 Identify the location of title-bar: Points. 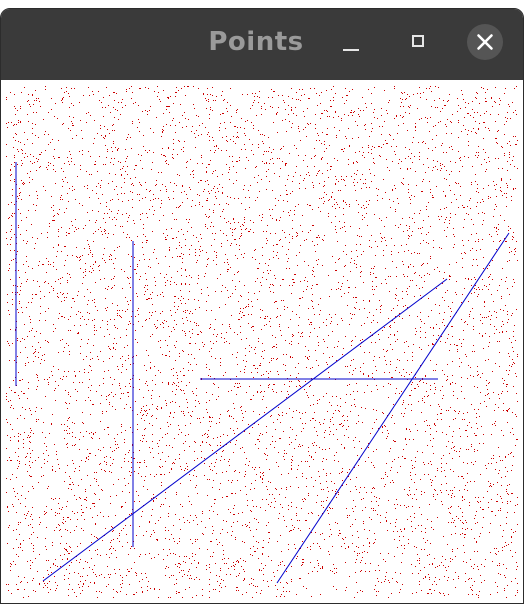
(262, 44).